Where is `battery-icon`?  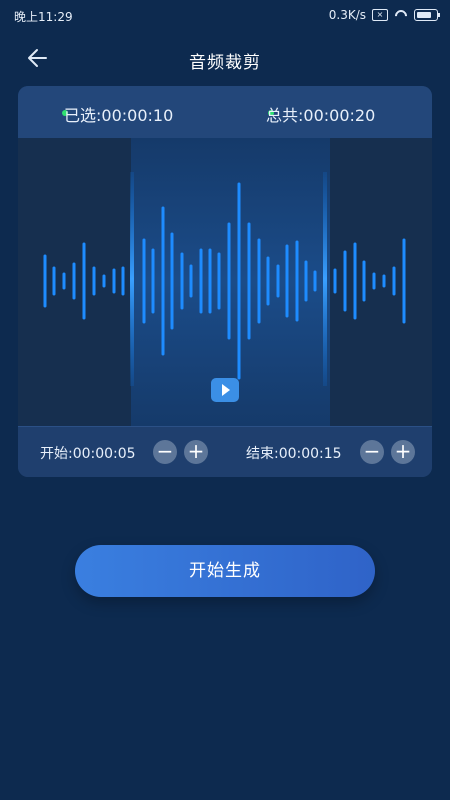 battery-icon is located at coordinates (427, 15).